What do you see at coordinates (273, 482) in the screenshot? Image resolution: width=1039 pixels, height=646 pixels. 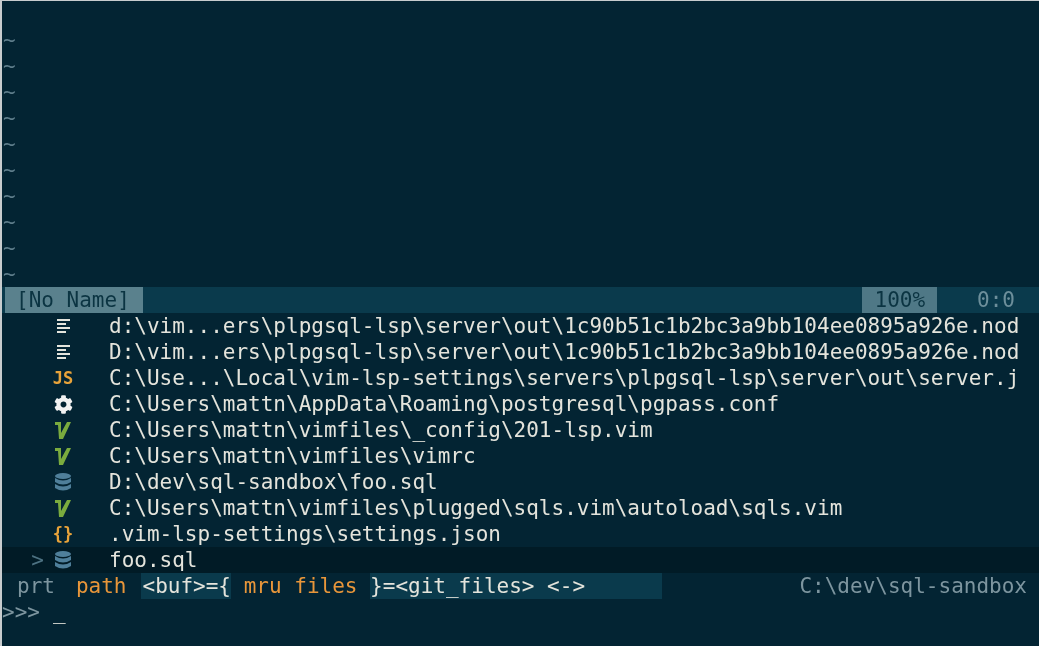 I see `file-path: D:\dev\sql-sandbox\foo.sql` at bounding box center [273, 482].